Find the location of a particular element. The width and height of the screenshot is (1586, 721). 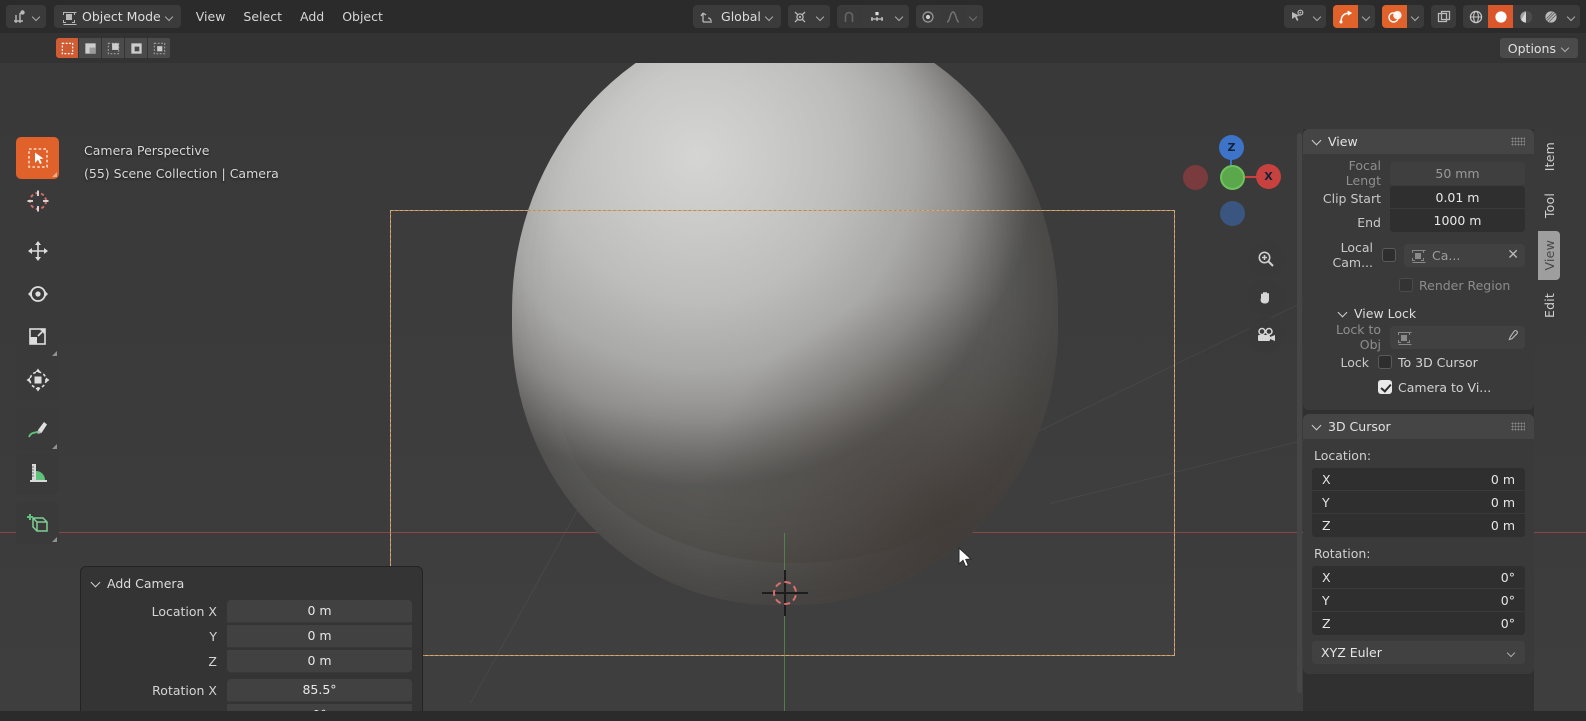

sidebar-tab-view: View is located at coordinates (1549, 255).